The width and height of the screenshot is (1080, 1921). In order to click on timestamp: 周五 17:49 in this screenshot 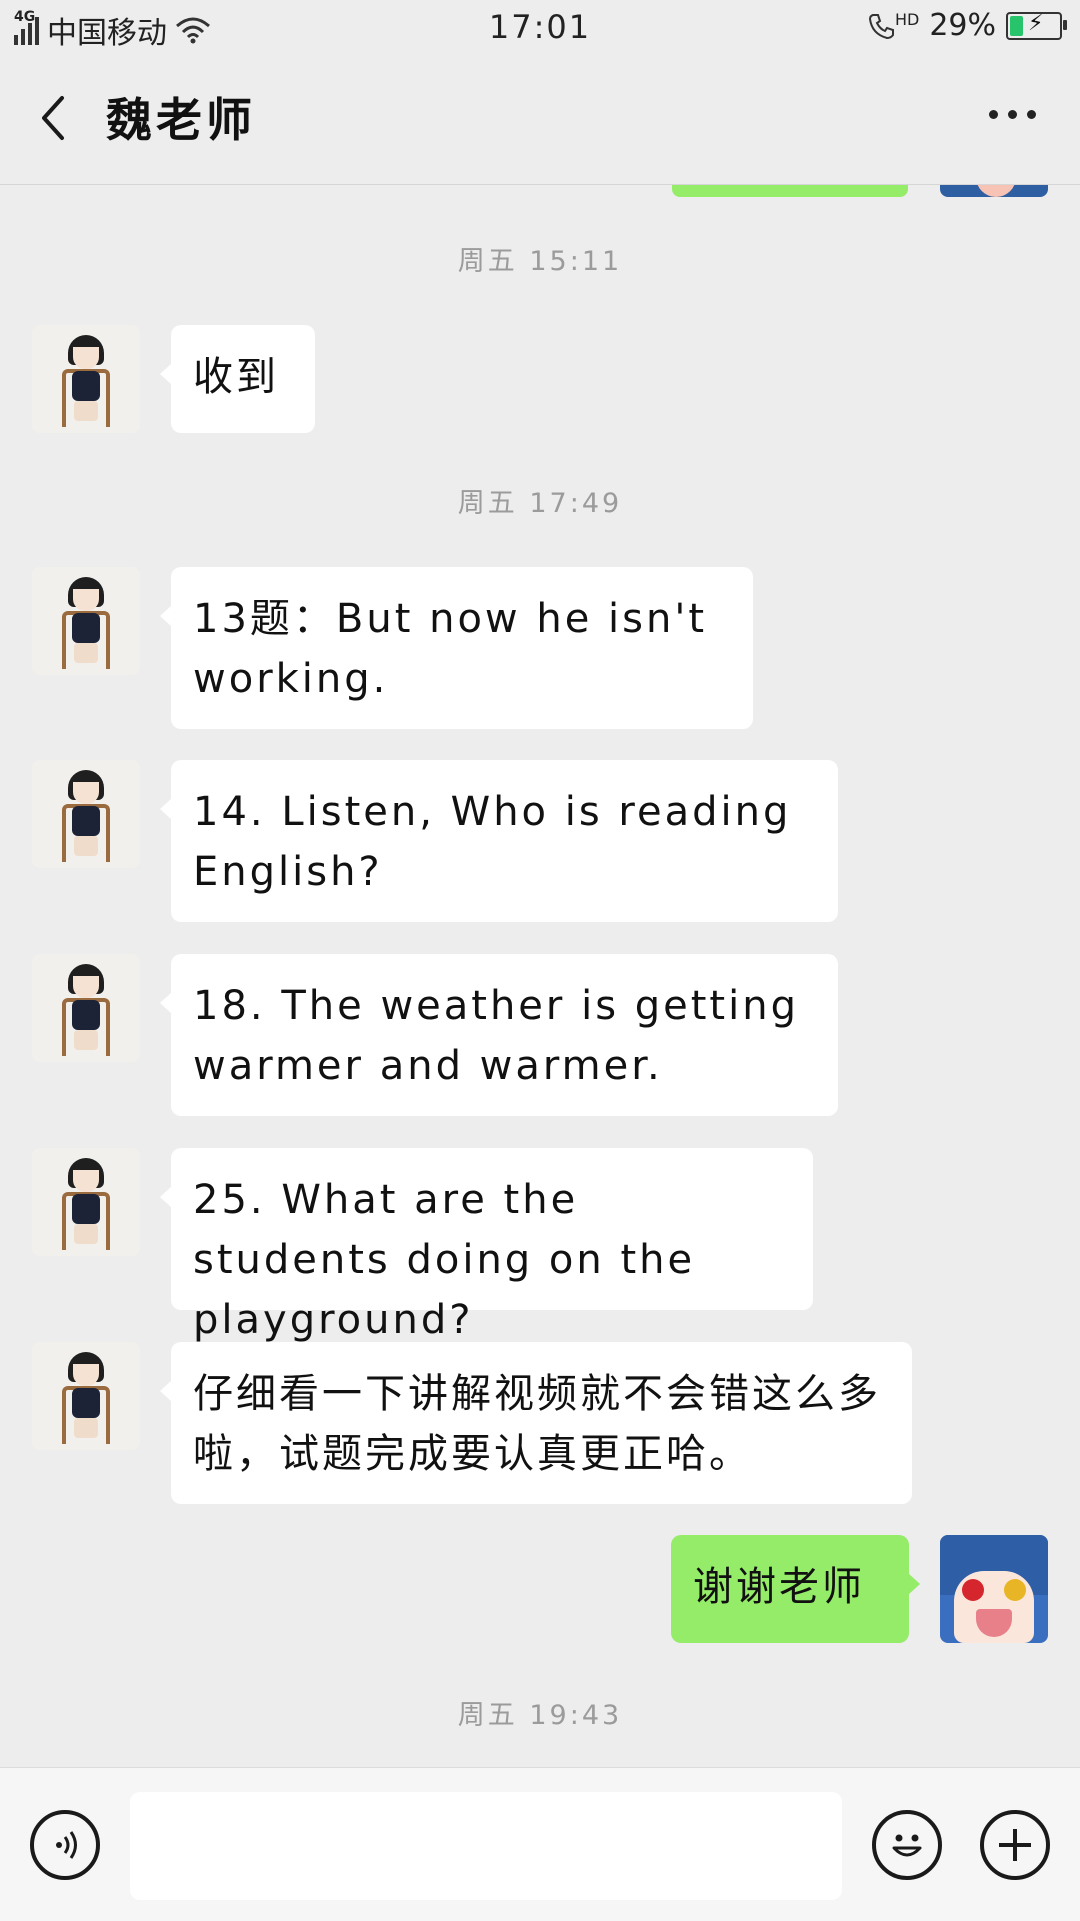, I will do `click(540, 503)`.